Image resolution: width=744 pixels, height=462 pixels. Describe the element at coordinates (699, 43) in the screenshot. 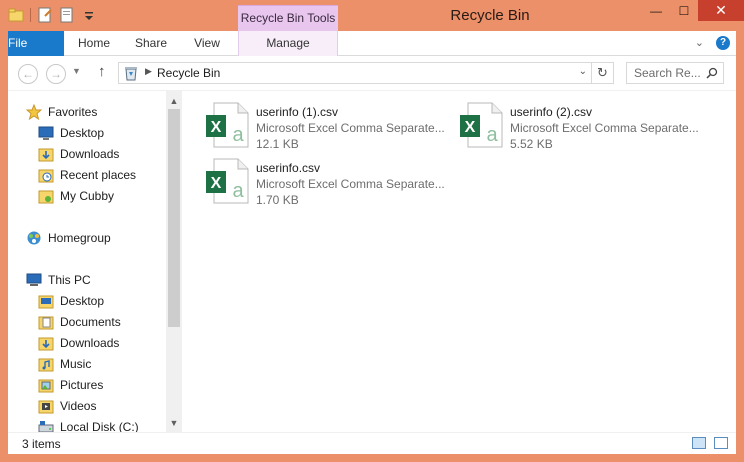

I see `expand-ribbon-icon: ⌄` at that location.